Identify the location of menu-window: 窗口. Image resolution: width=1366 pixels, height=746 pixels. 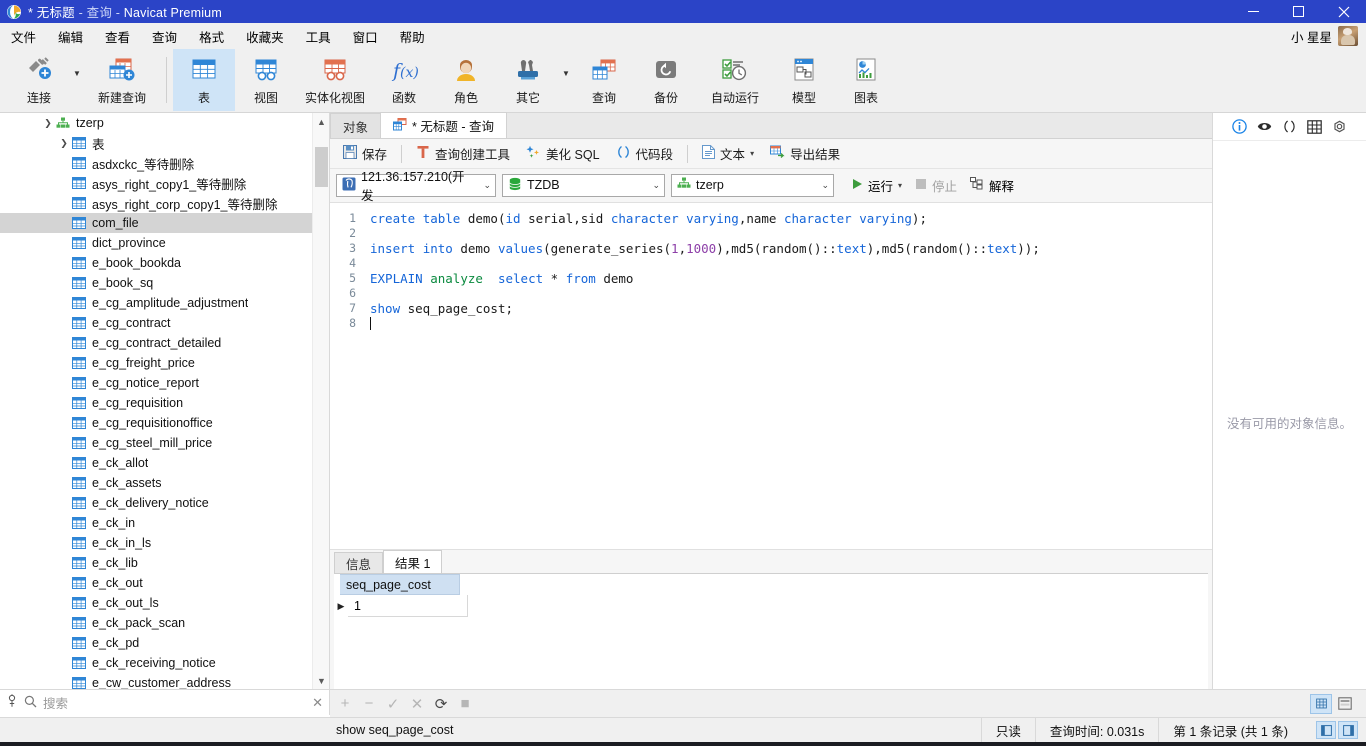
(365, 36).